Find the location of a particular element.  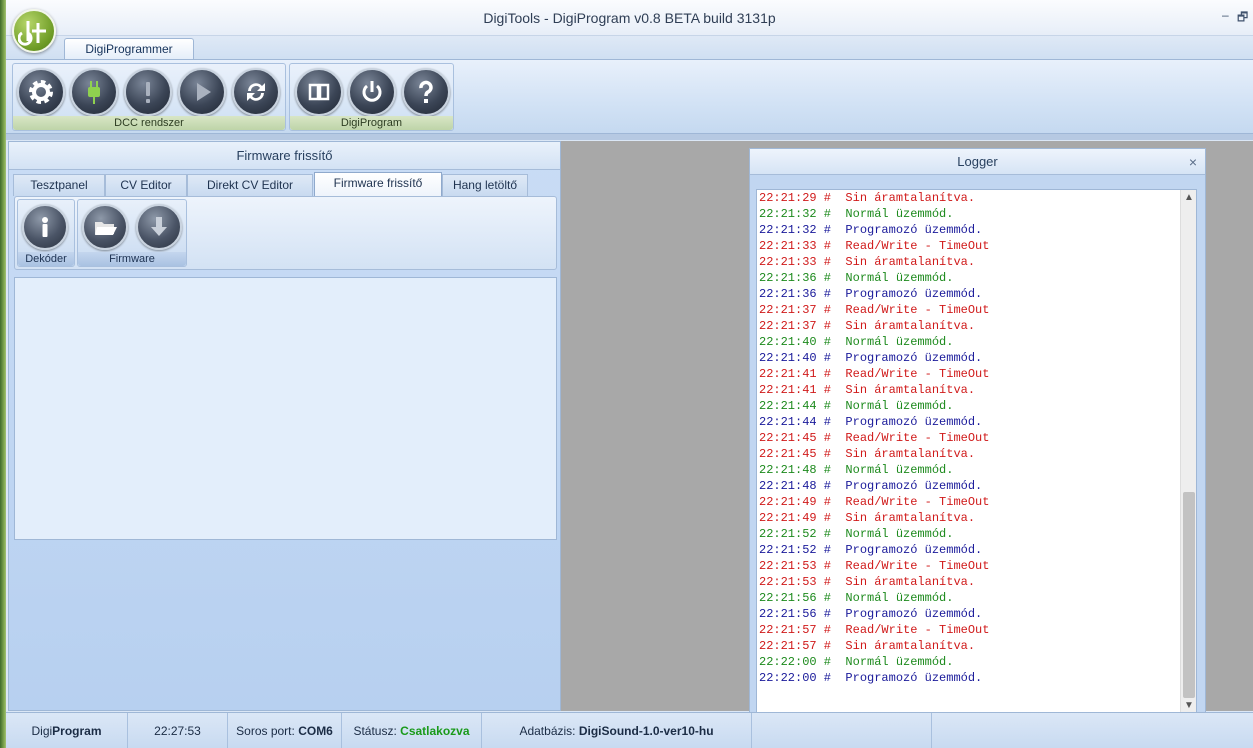

log-line: 22:21:48 # Normál üzemmód. is located at coordinates (856, 470).